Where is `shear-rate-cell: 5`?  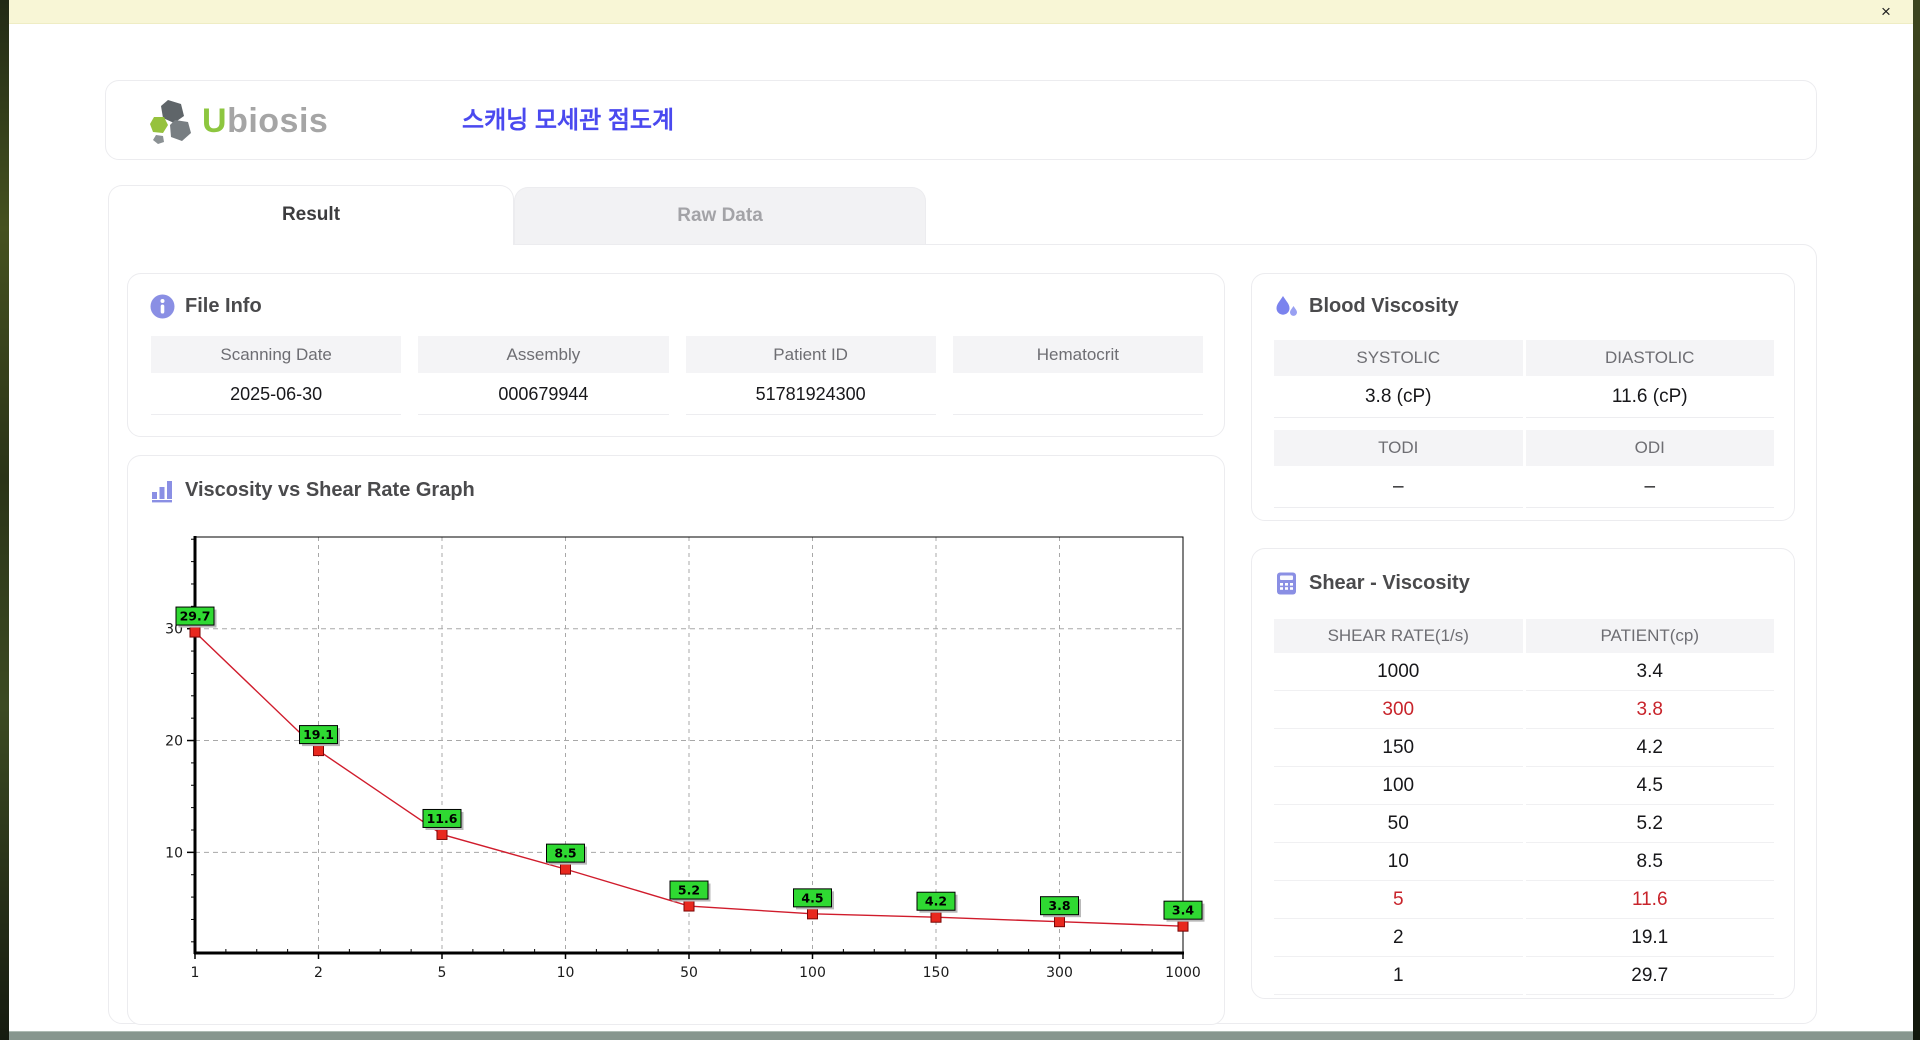
shear-rate-cell: 5 is located at coordinates (1398, 900).